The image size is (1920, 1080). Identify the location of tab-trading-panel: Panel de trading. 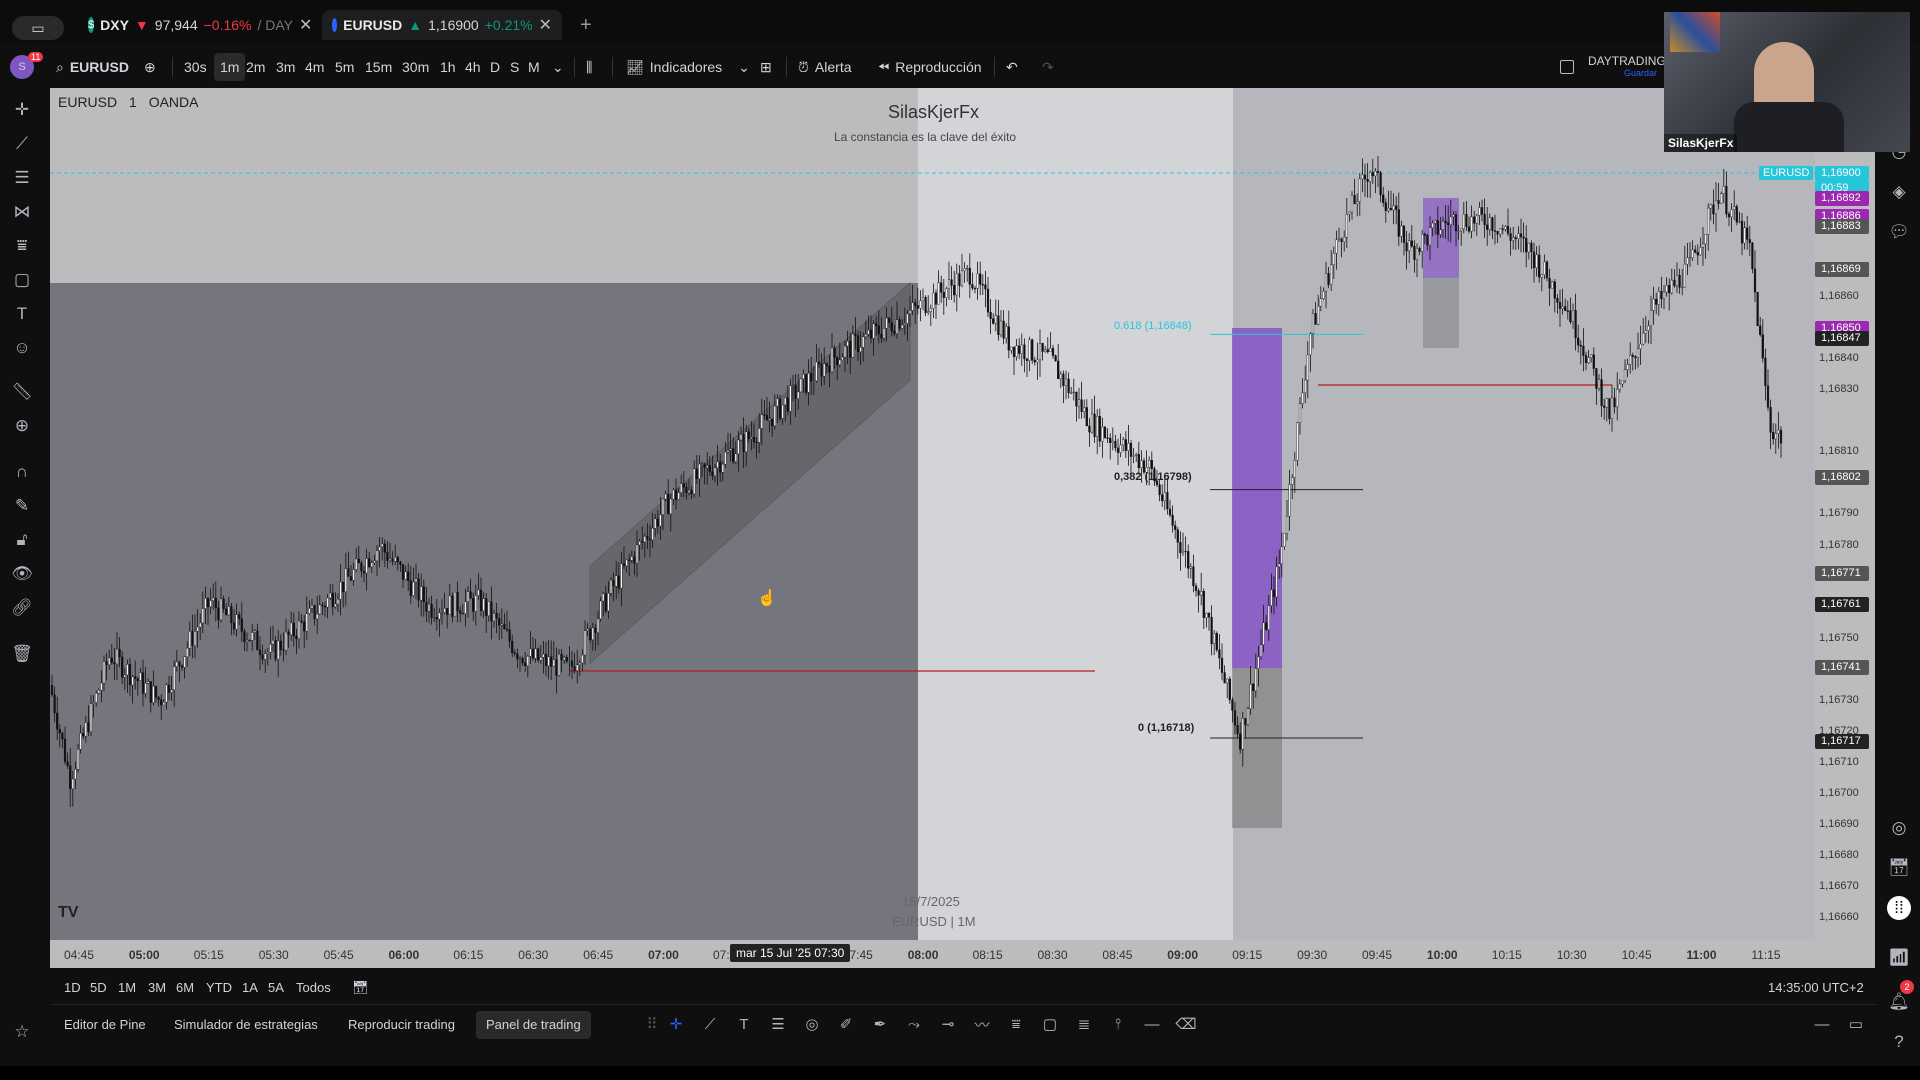
(533, 1025).